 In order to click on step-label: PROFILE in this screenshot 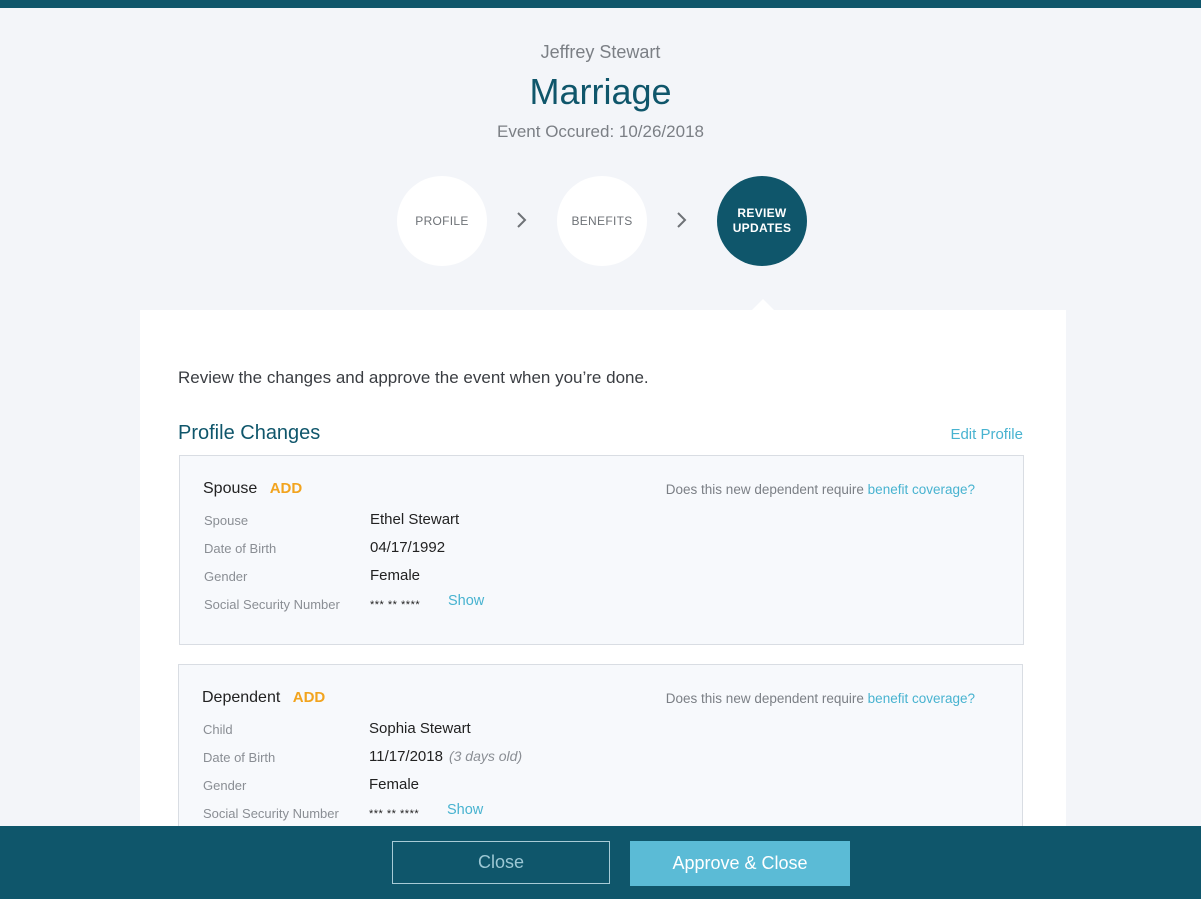, I will do `click(442, 221)`.